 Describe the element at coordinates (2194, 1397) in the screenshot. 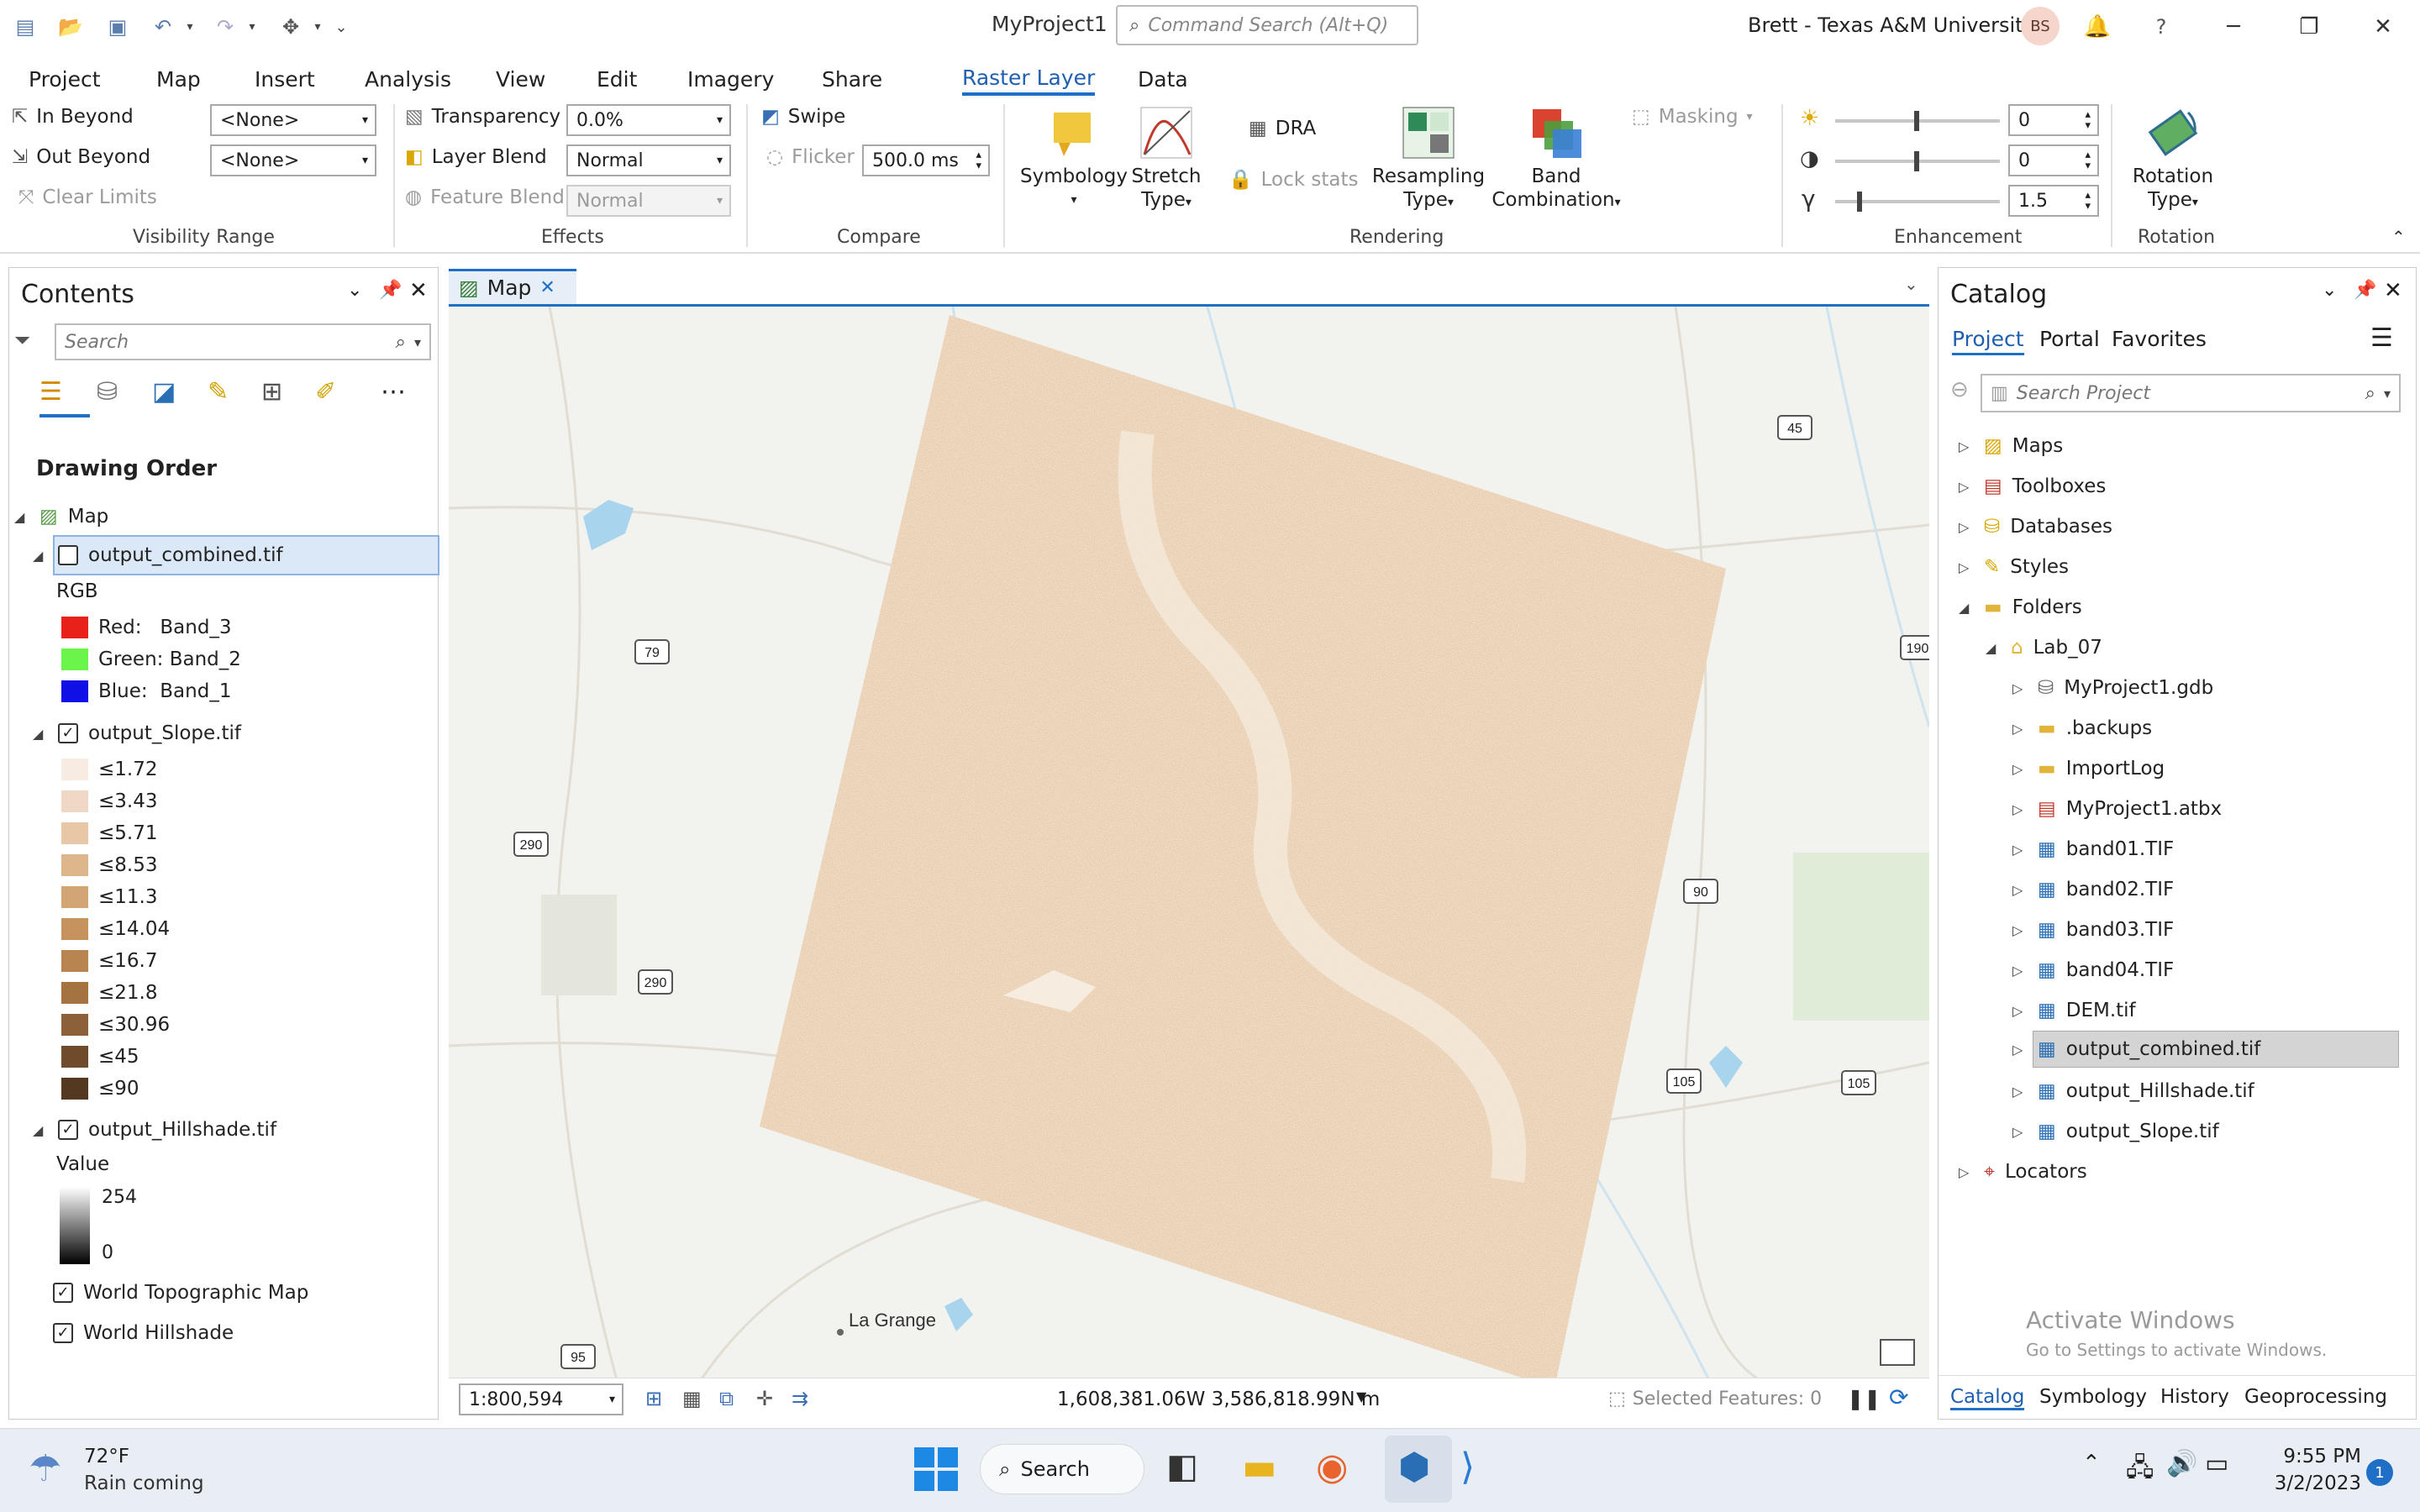

I see `bottom-tab-history: History` at that location.